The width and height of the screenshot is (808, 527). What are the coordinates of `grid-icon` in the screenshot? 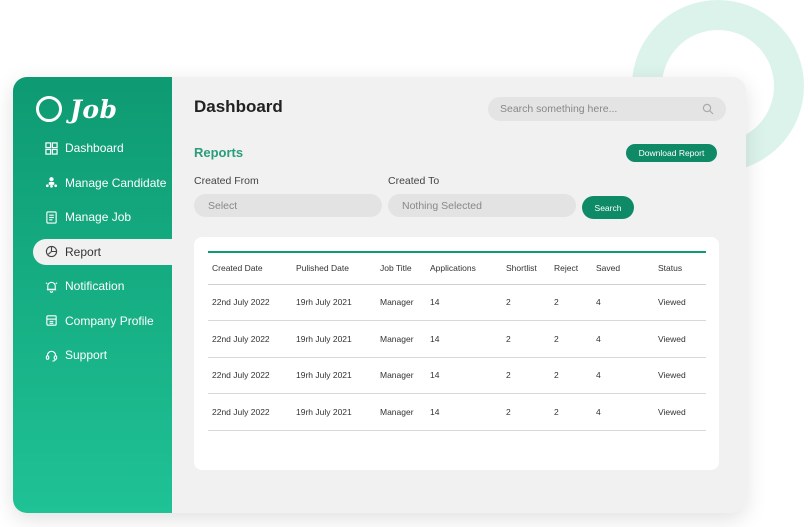 It's located at (51, 148).